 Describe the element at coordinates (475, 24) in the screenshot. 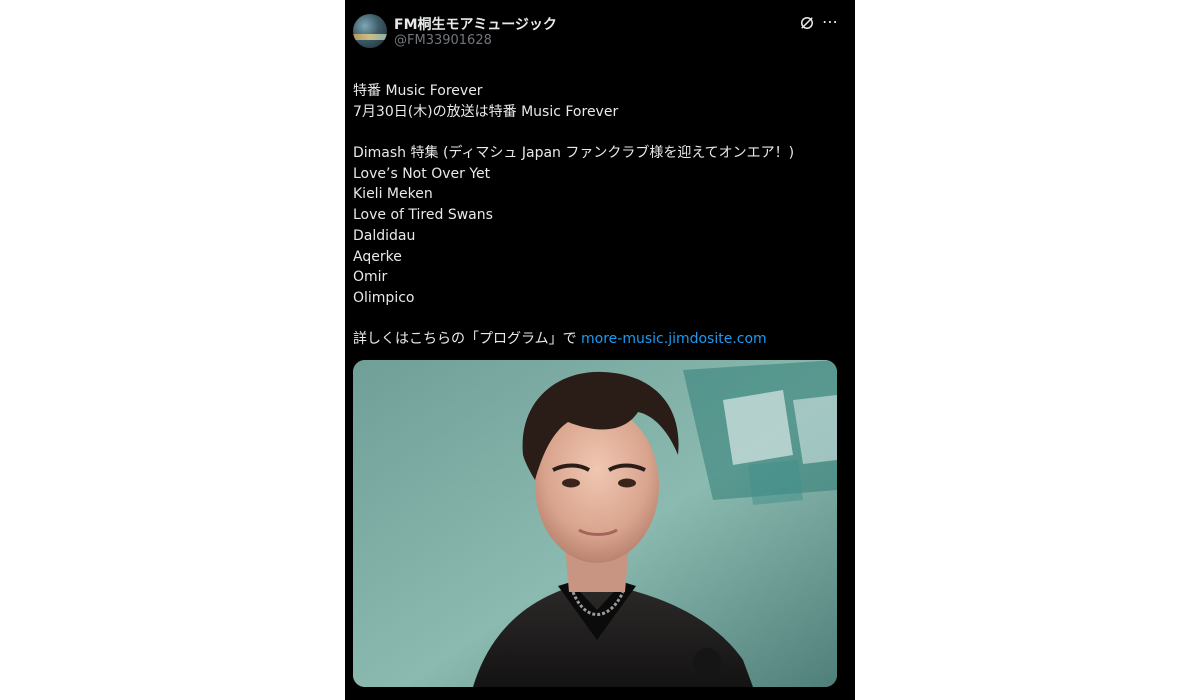

I see `author-display-name: FM桐生モアミュージック` at that location.